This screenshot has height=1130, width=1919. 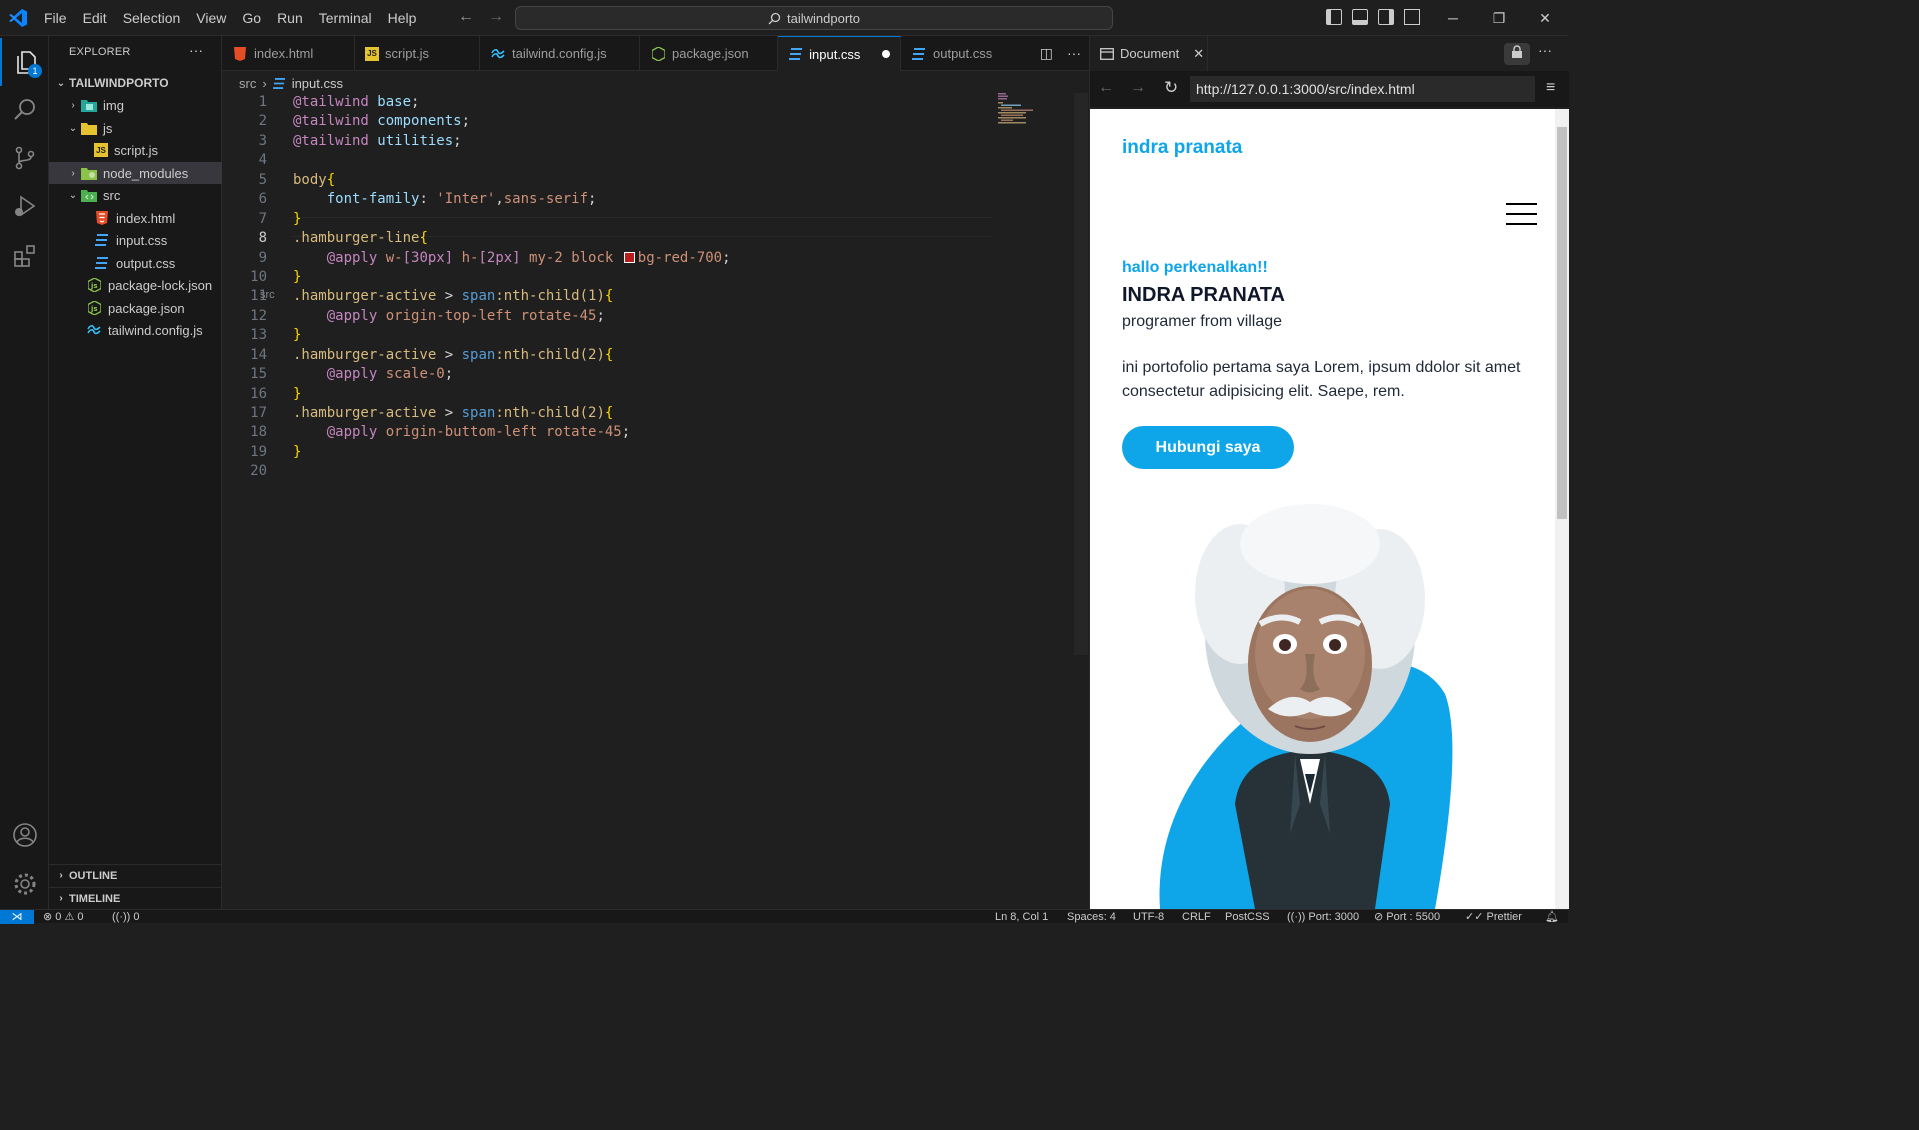 What do you see at coordinates (709, 53) in the screenshot?
I see `tab-package-json: package.json` at bounding box center [709, 53].